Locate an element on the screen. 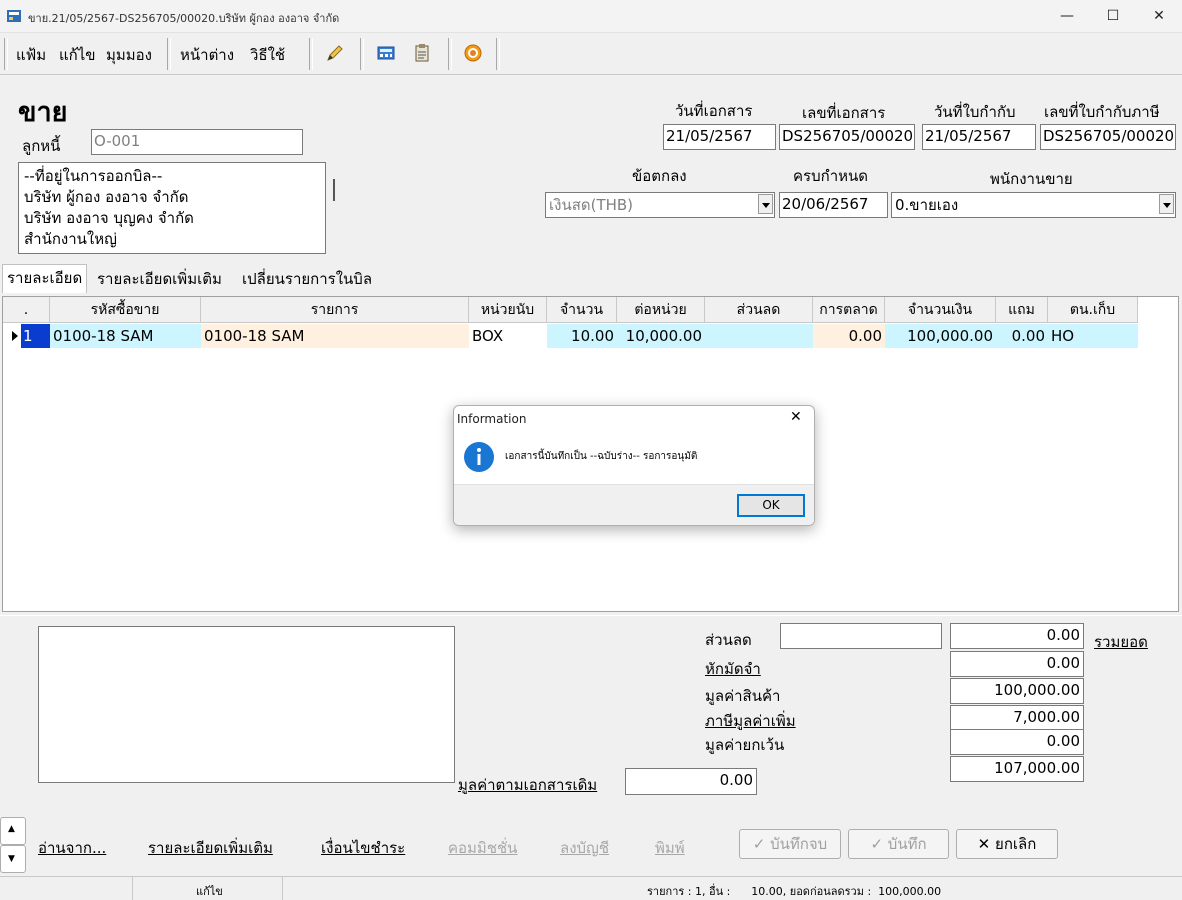  salesperson-value: 0.ขายเอง is located at coordinates (927, 205).